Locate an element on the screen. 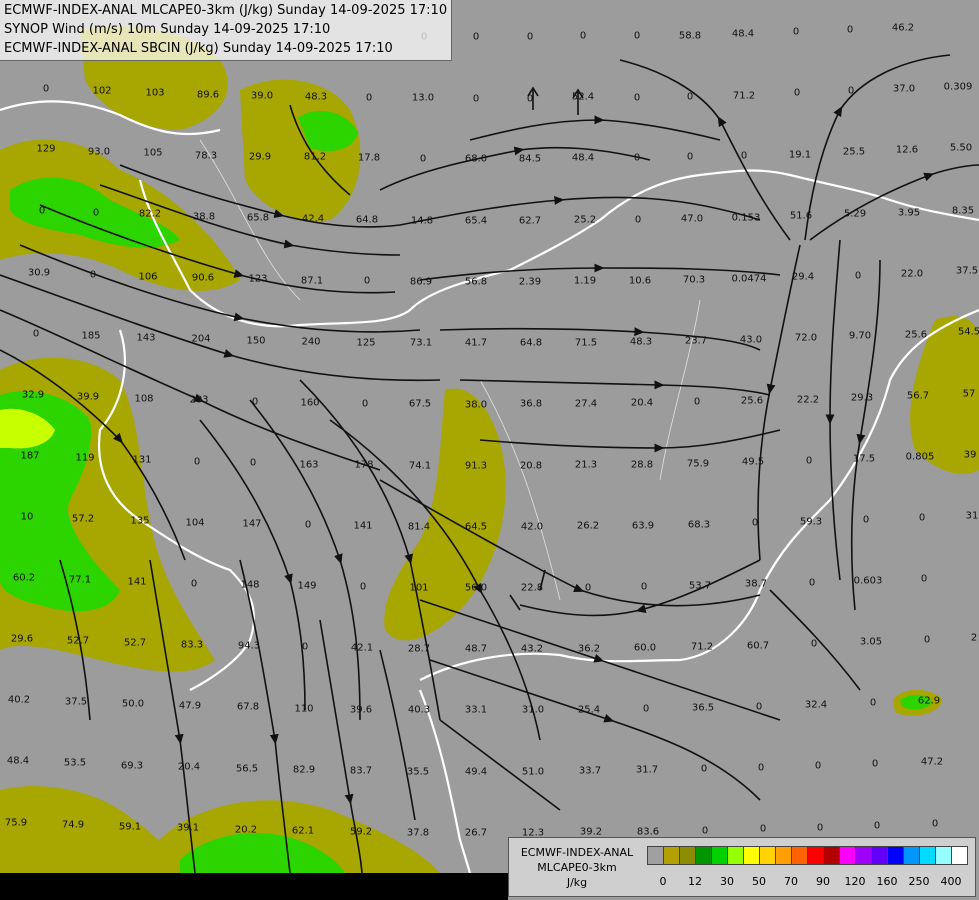 The width and height of the screenshot is (979, 900). cin-value: 25.2 is located at coordinates (585, 220).